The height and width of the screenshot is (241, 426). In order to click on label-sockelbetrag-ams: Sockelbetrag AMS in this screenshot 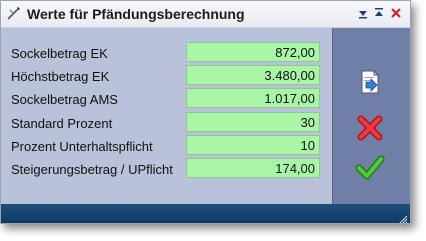, I will do `click(64, 99)`.